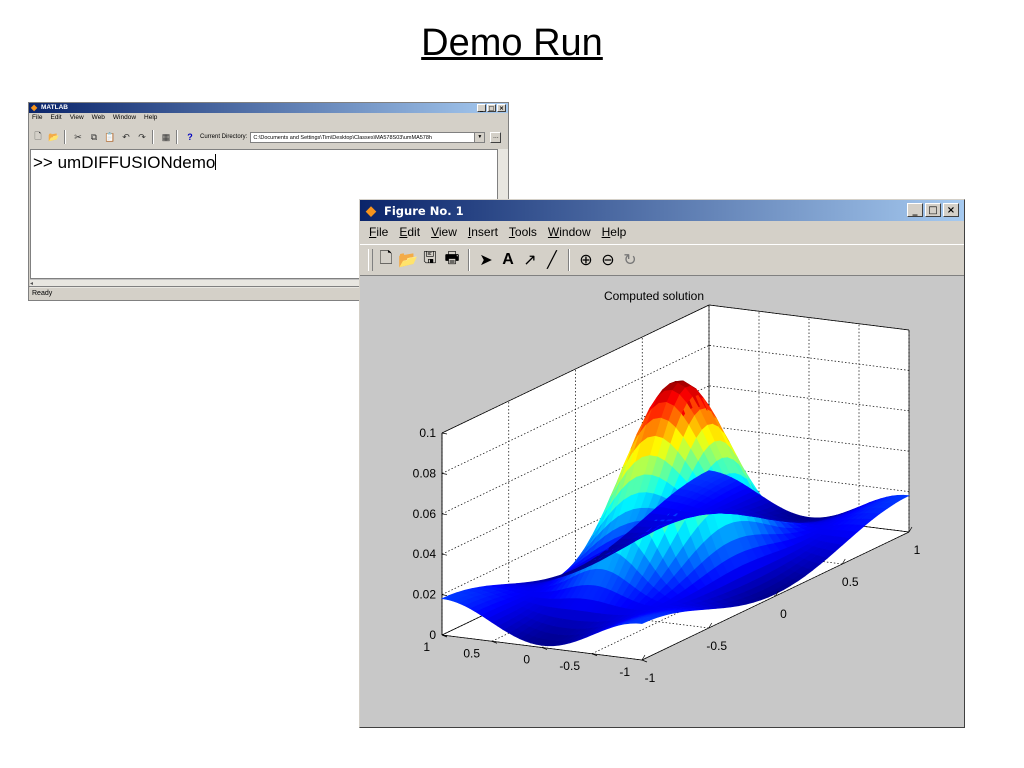 The image size is (1024, 768). What do you see at coordinates (98, 119) in the screenshot?
I see `menu-web: Web` at bounding box center [98, 119].